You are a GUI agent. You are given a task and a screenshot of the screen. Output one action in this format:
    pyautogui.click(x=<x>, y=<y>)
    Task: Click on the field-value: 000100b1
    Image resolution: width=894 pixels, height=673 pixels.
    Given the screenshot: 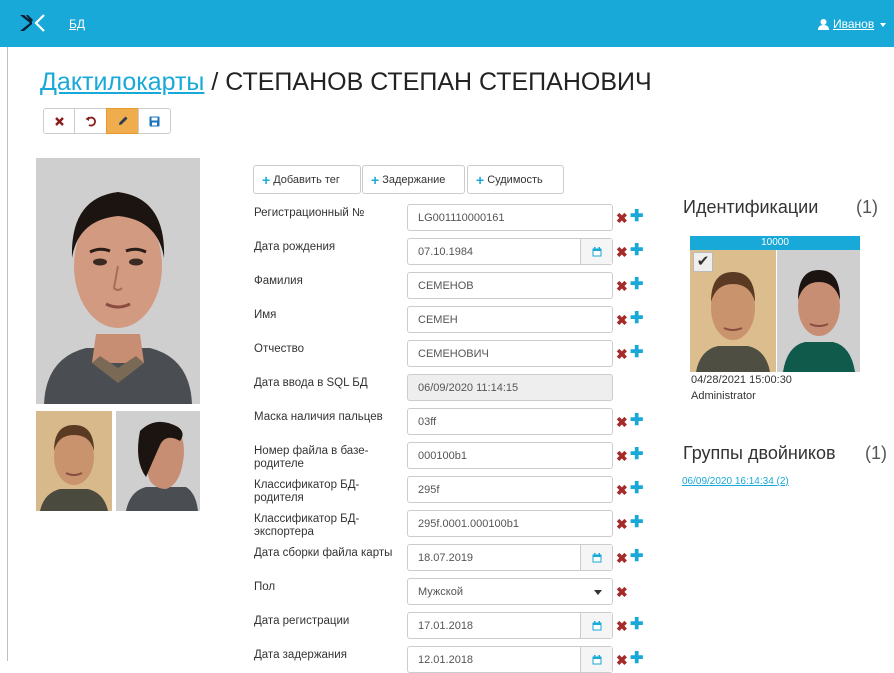 What is the action you would take?
    pyautogui.click(x=442, y=455)
    